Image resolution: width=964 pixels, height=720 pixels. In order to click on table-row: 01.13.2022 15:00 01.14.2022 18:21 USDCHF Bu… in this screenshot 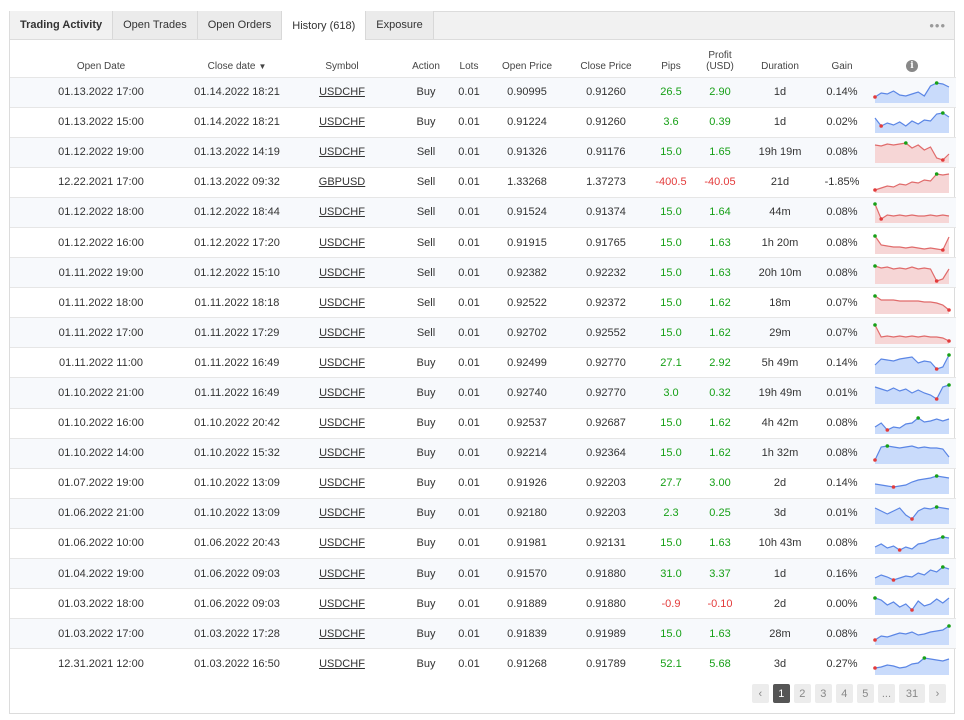, I will do `click(483, 122)`.